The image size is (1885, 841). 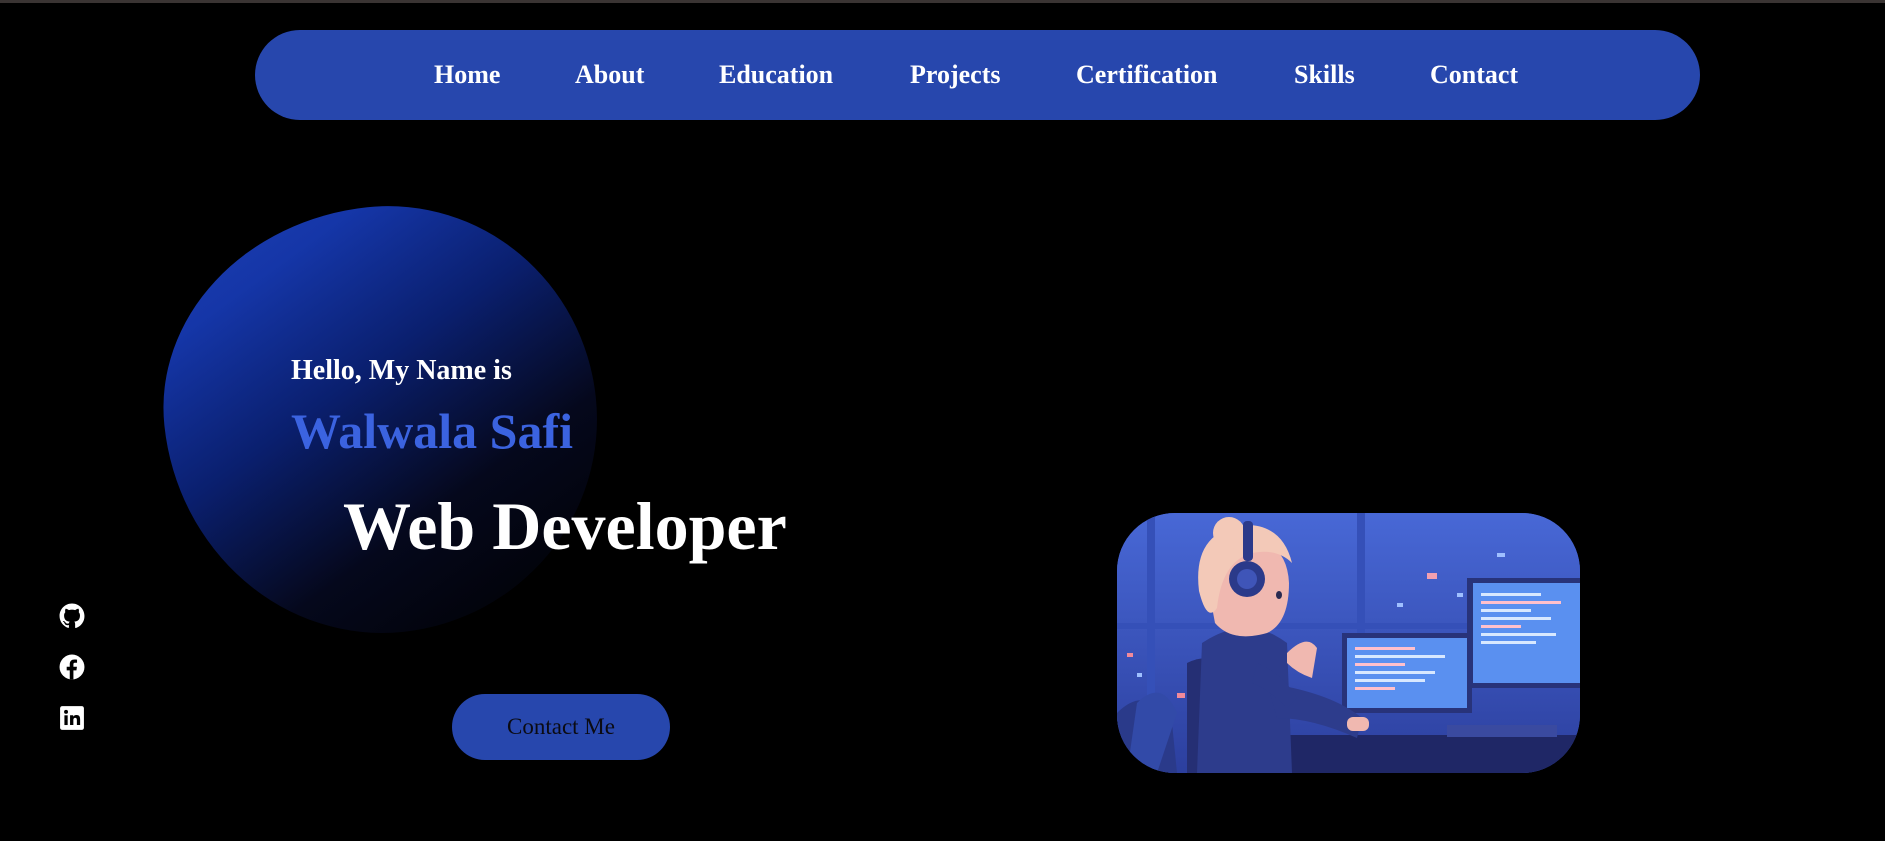 What do you see at coordinates (1348, 643) in the screenshot?
I see `girl-with-headphones-coding-illustration` at bounding box center [1348, 643].